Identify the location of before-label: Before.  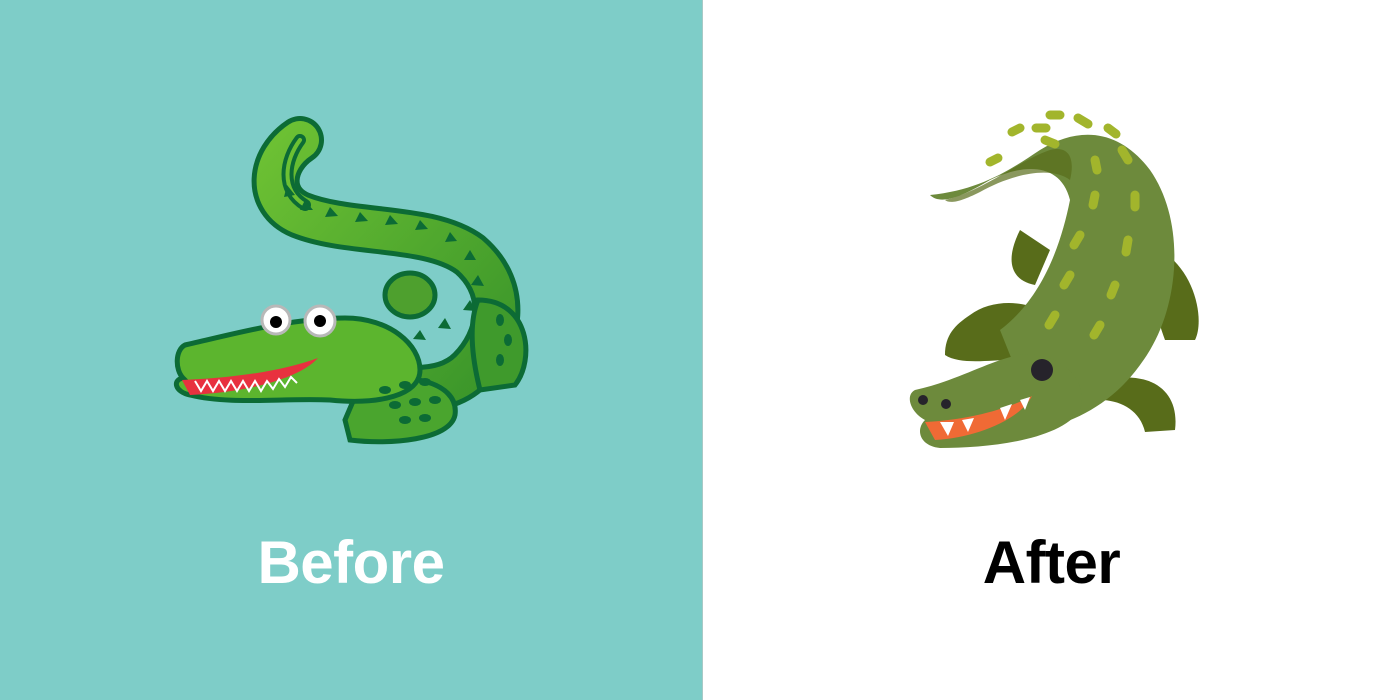
(351, 562).